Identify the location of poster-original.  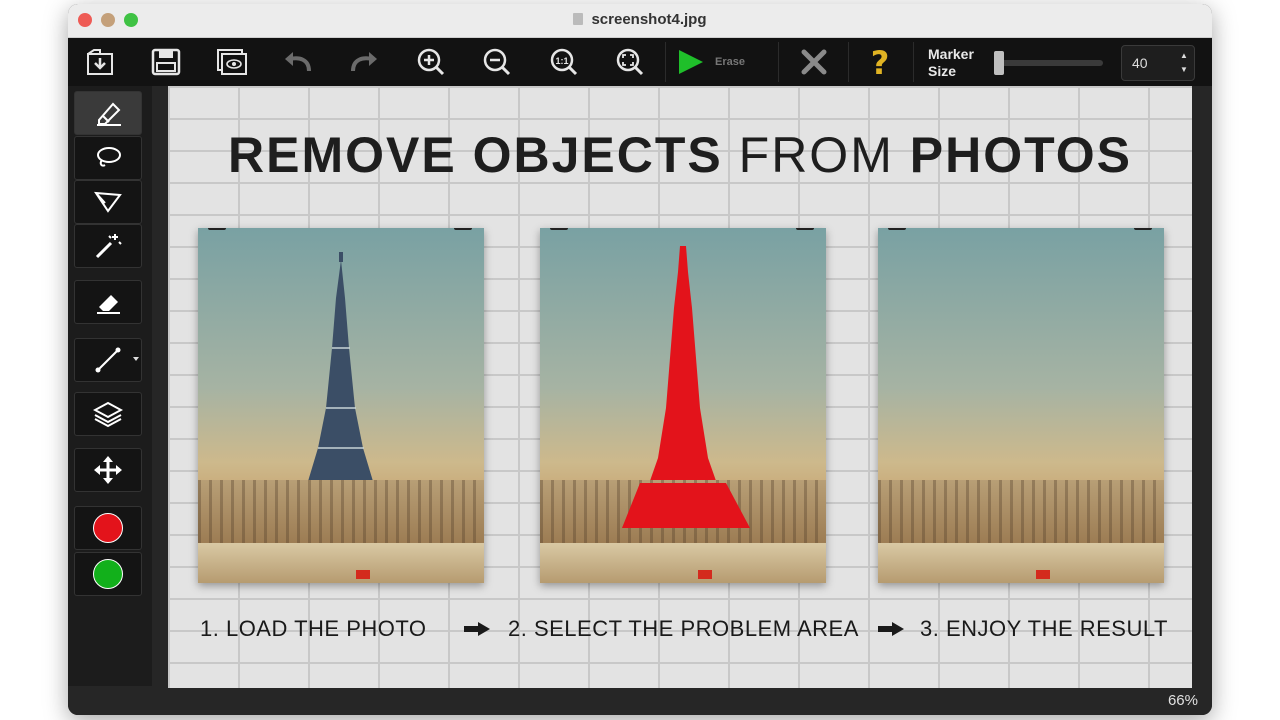
(341, 405).